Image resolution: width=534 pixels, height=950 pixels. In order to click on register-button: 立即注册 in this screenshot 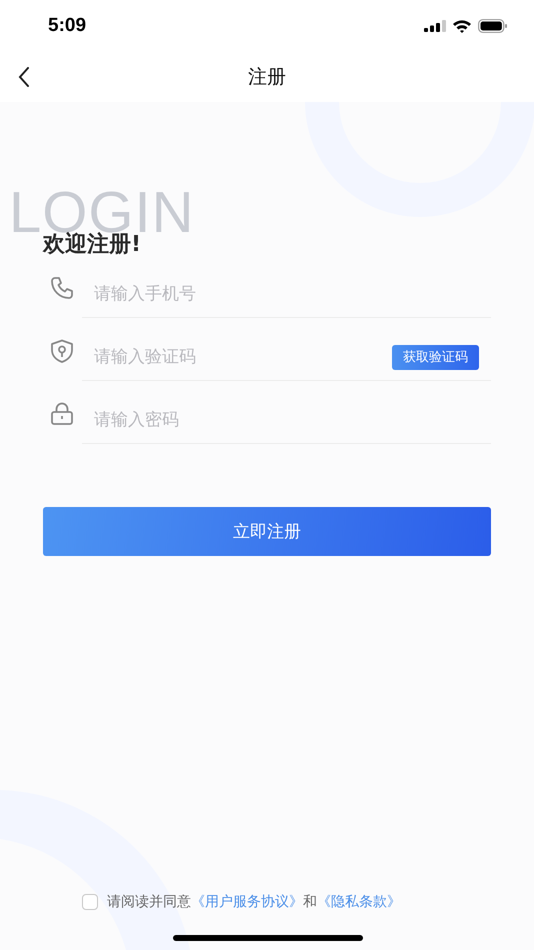, I will do `click(267, 531)`.